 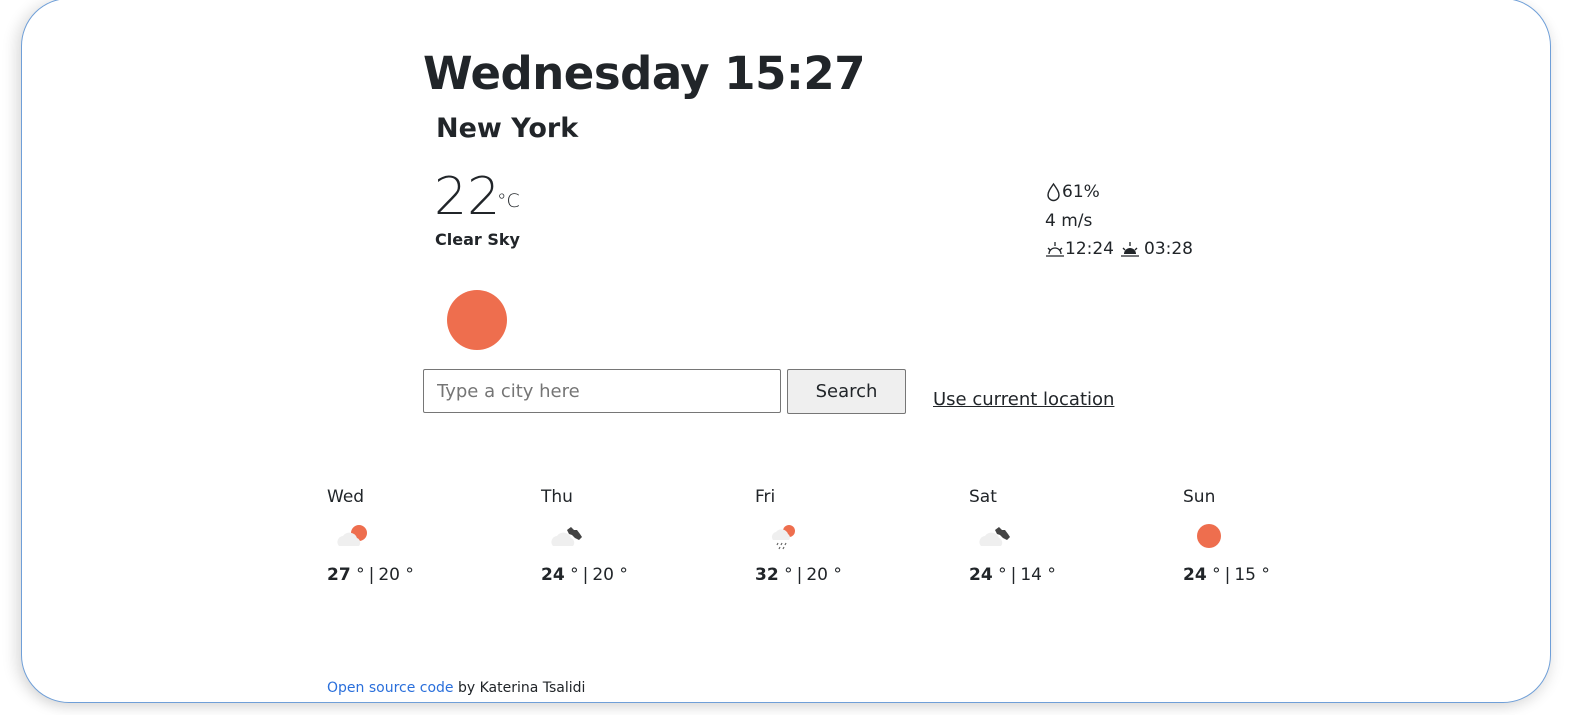 What do you see at coordinates (339, 575) in the screenshot?
I see `forecast-max: 27` at bounding box center [339, 575].